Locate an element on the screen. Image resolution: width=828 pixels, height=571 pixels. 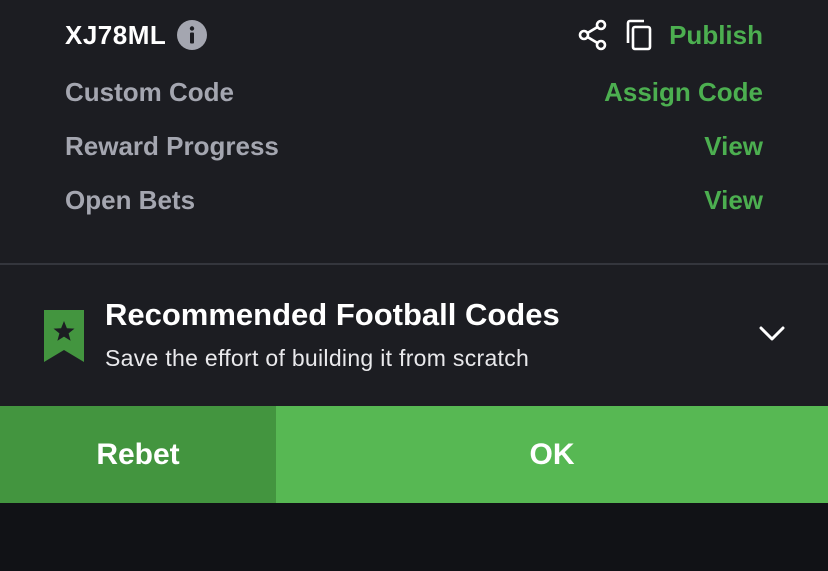
bookmark-star-icon is located at coordinates (64, 336).